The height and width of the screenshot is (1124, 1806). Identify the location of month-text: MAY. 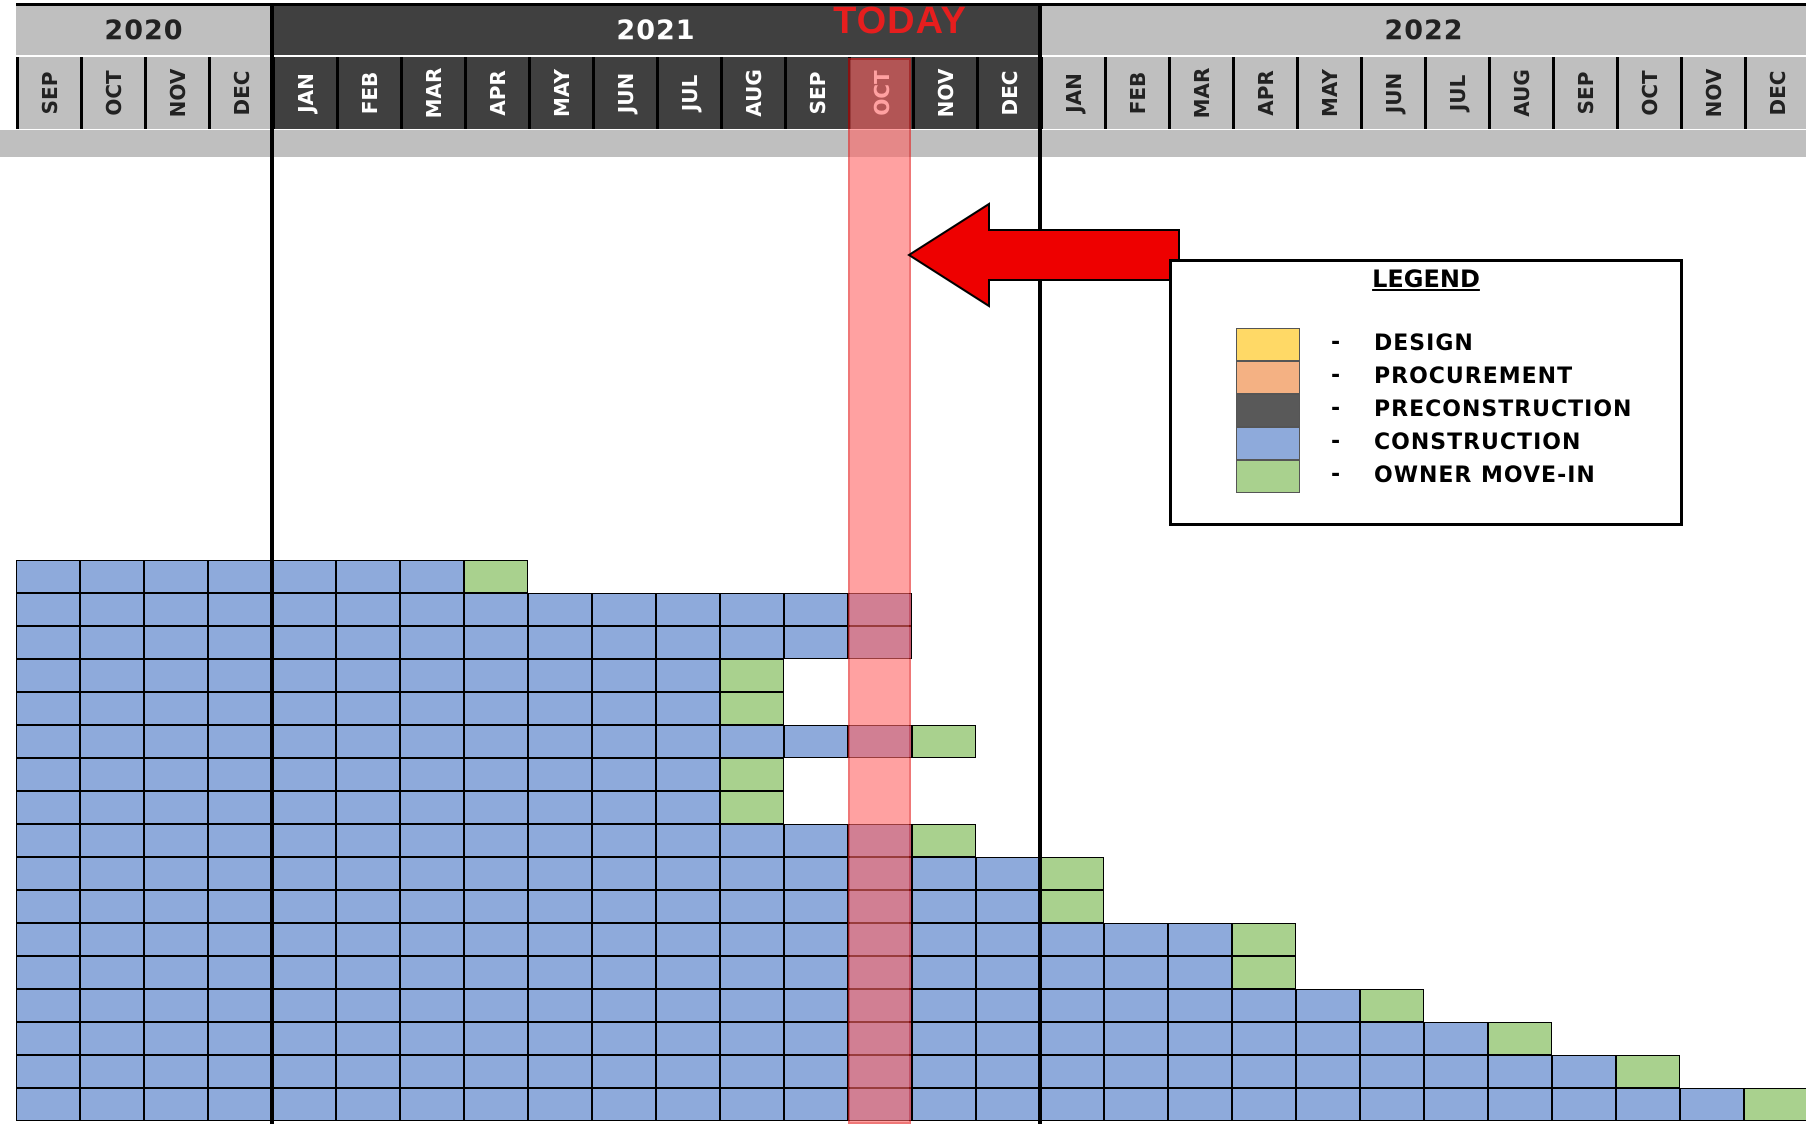
(561, 93).